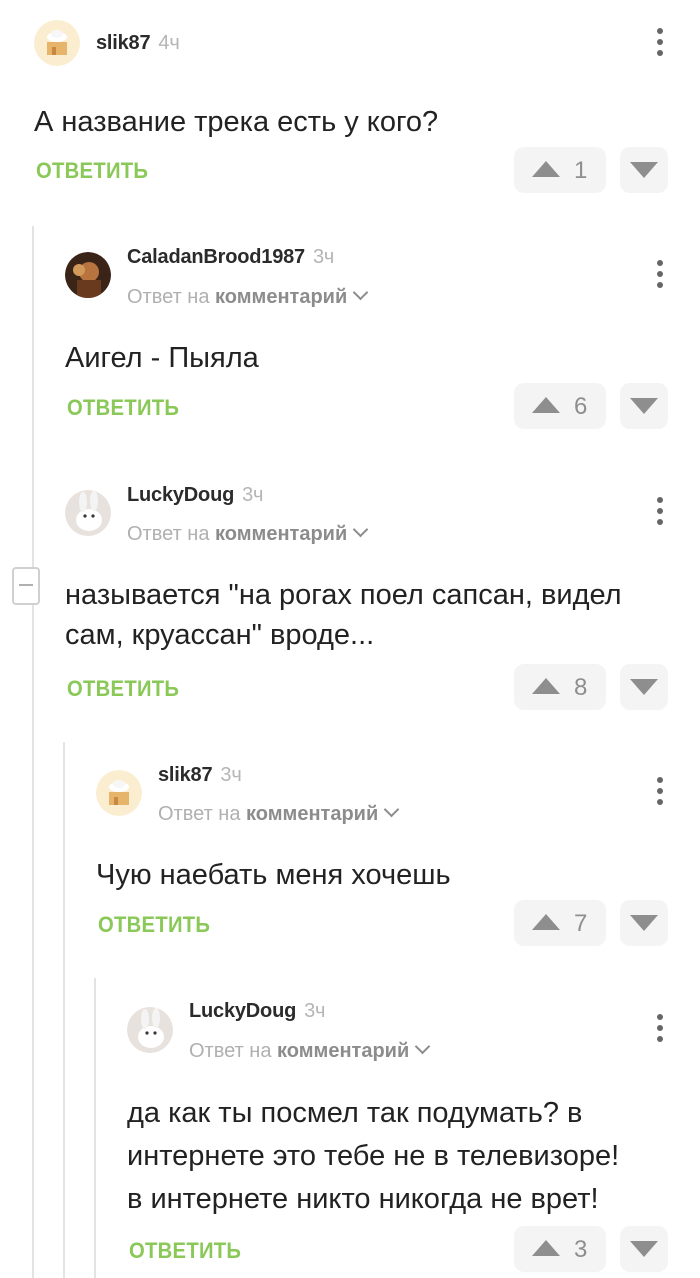 The width and height of the screenshot is (700, 1278). I want to click on comment-text-line: интернете это тебе не в телевизоре!, so click(373, 1156).